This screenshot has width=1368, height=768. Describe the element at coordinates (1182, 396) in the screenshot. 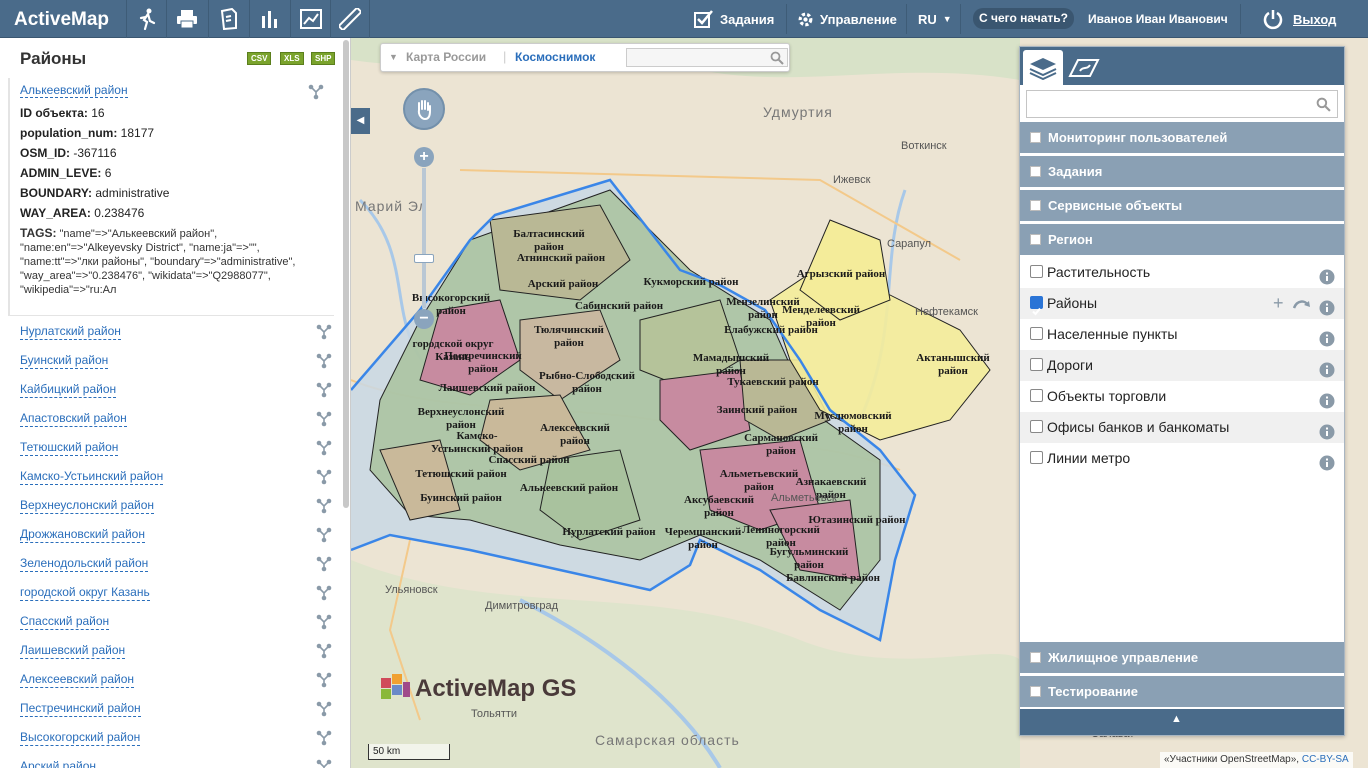

I see `layer-row: Объекты торговли` at that location.